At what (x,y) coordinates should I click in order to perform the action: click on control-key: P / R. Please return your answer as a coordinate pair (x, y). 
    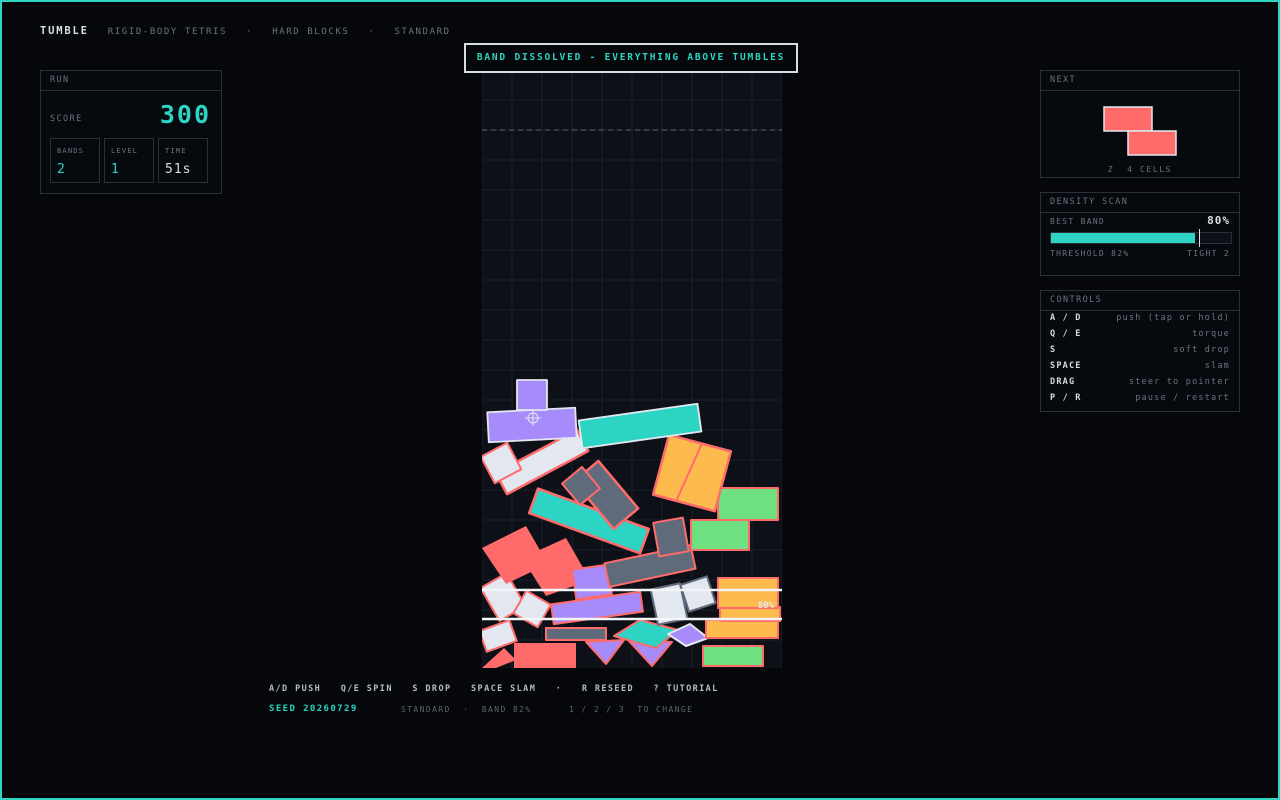
    Looking at the image, I should click on (1066, 398).